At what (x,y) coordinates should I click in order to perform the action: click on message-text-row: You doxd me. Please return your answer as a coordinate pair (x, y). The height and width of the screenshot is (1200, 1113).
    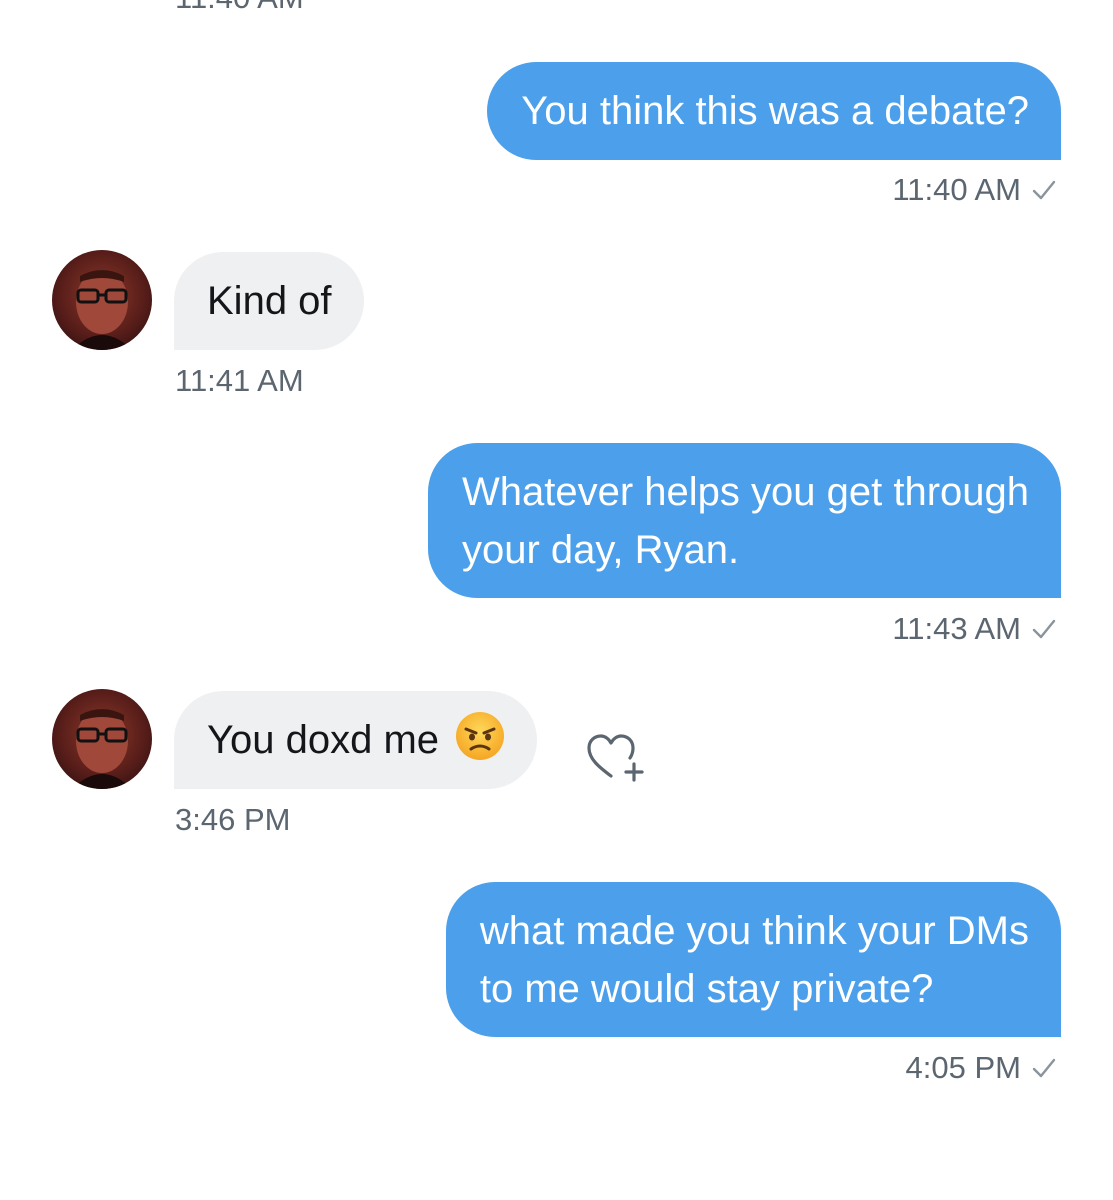
    Looking at the image, I should click on (356, 740).